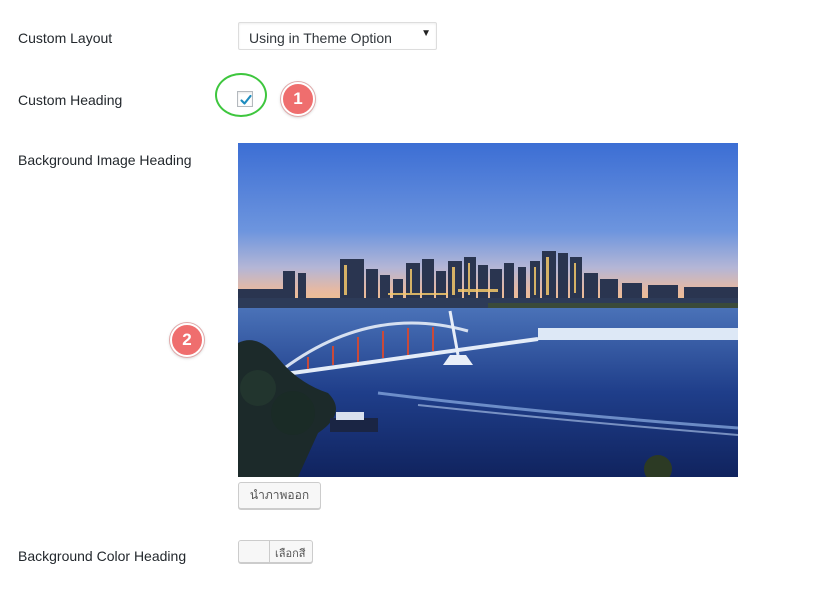 This screenshot has width=829, height=589. I want to click on checkmark-icon, so click(246, 99).